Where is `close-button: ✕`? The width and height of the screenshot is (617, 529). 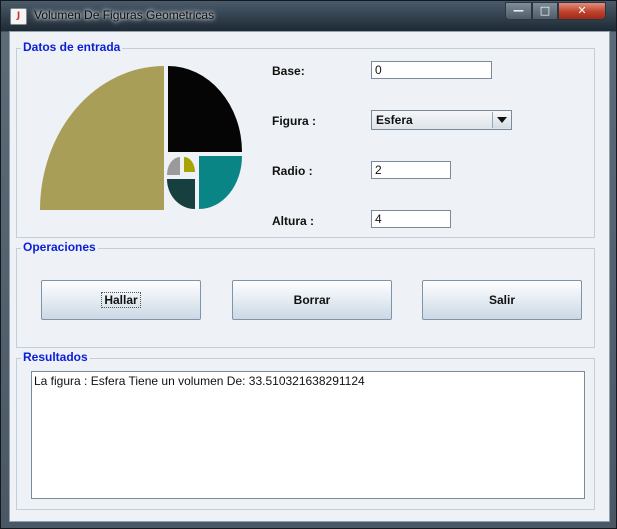 close-button: ✕ is located at coordinates (582, 11).